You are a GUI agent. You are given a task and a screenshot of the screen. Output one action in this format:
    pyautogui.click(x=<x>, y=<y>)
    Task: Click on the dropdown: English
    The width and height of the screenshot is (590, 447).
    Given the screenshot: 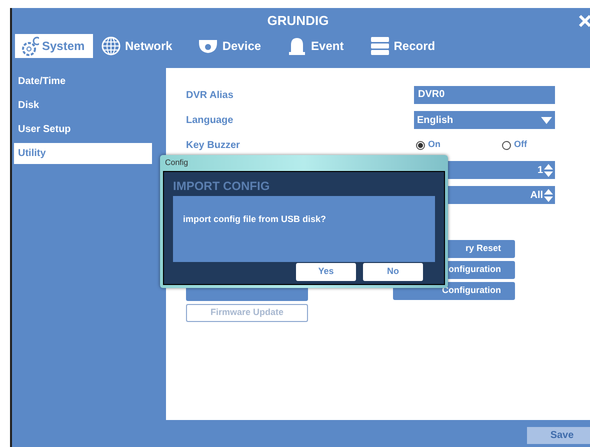 What is the action you would take?
    pyautogui.click(x=484, y=120)
    